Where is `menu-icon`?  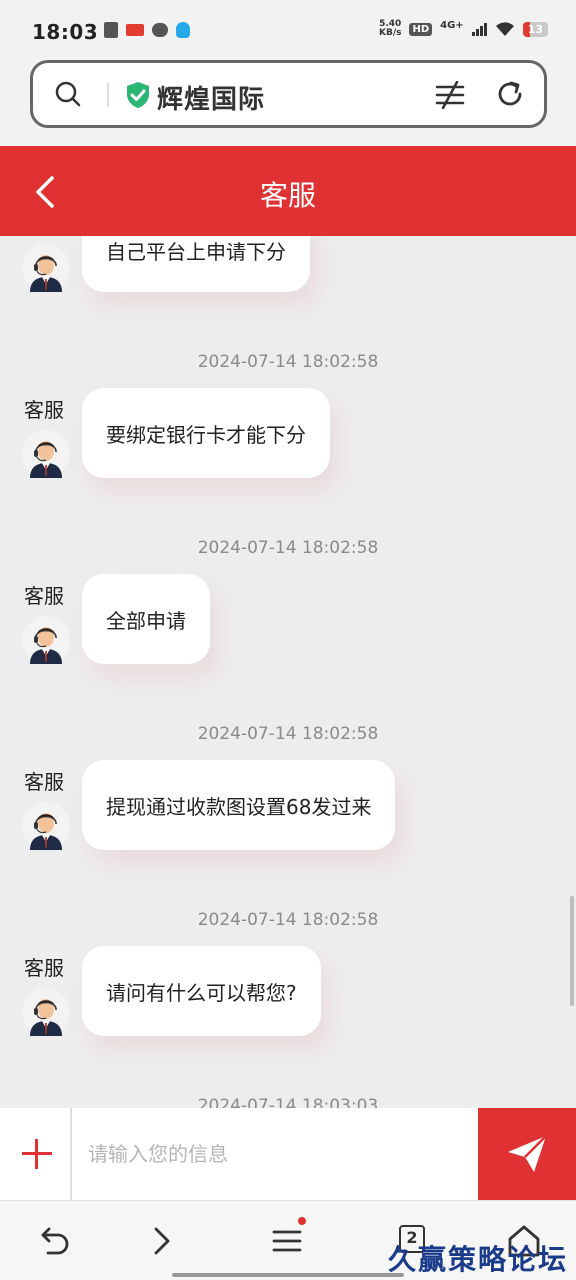
menu-icon is located at coordinates (287, 1241).